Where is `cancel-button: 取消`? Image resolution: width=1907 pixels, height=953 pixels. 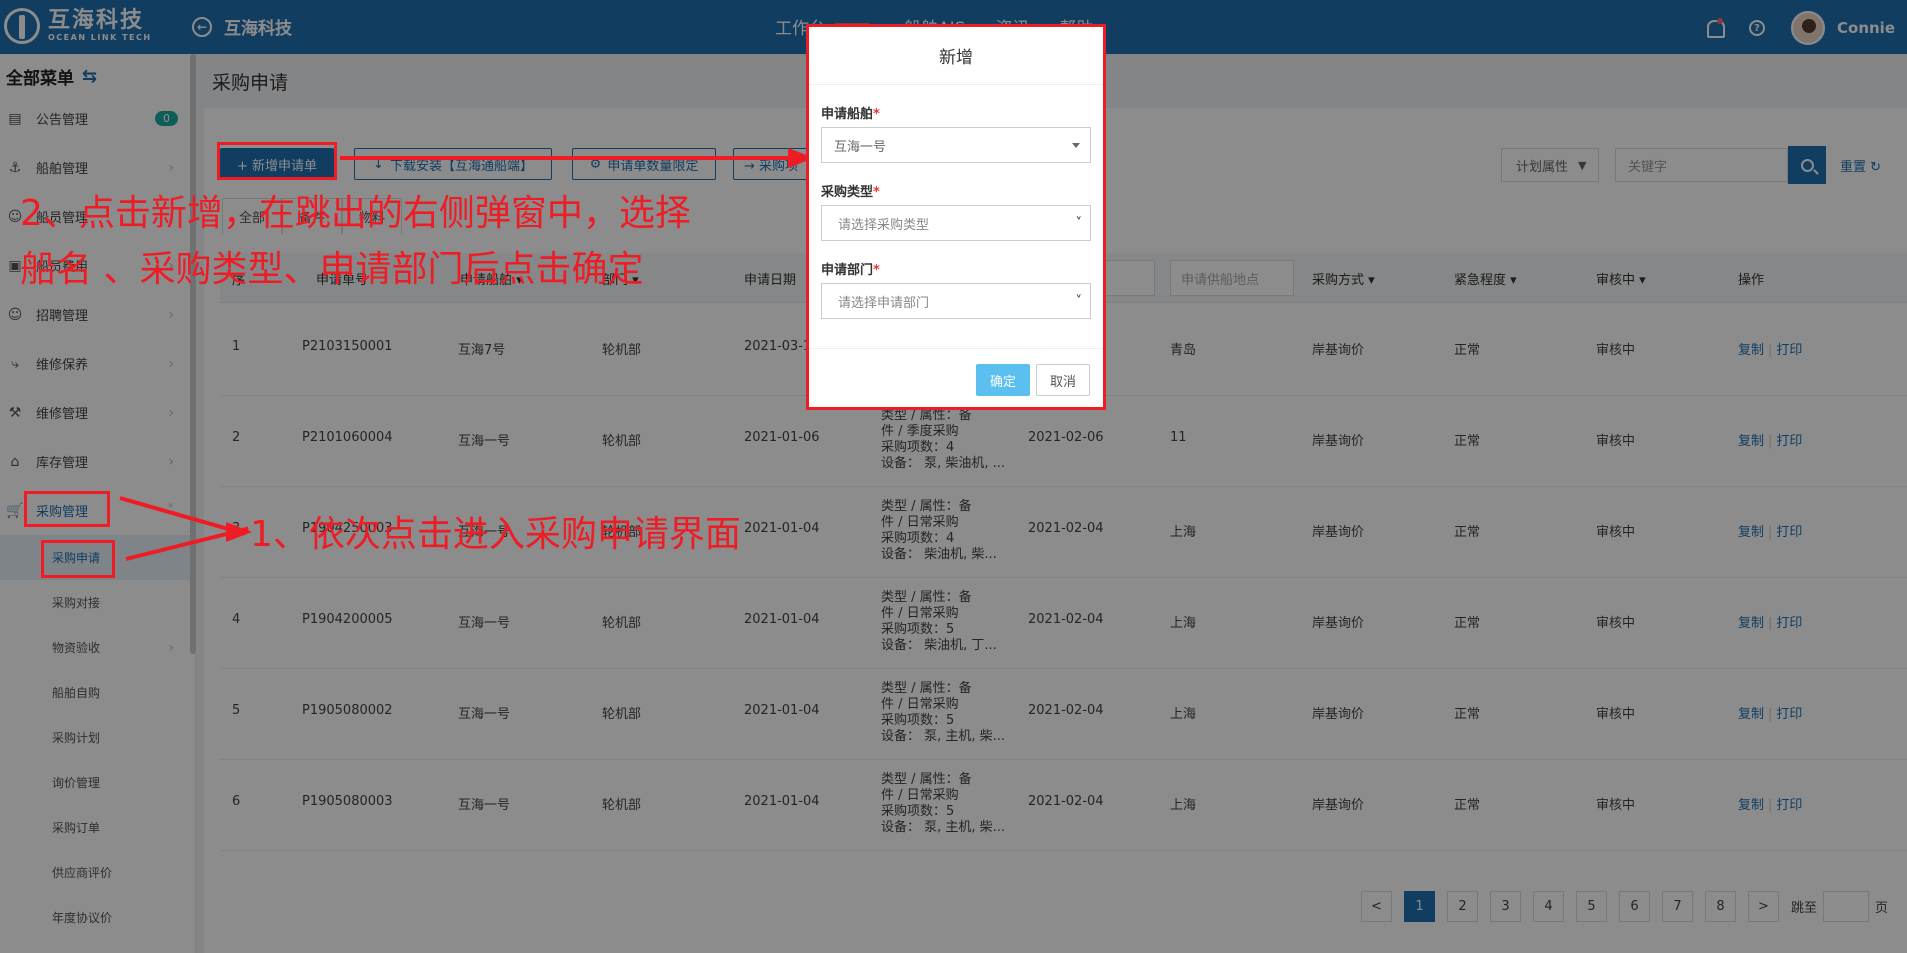
cancel-button: 取消 is located at coordinates (1063, 380).